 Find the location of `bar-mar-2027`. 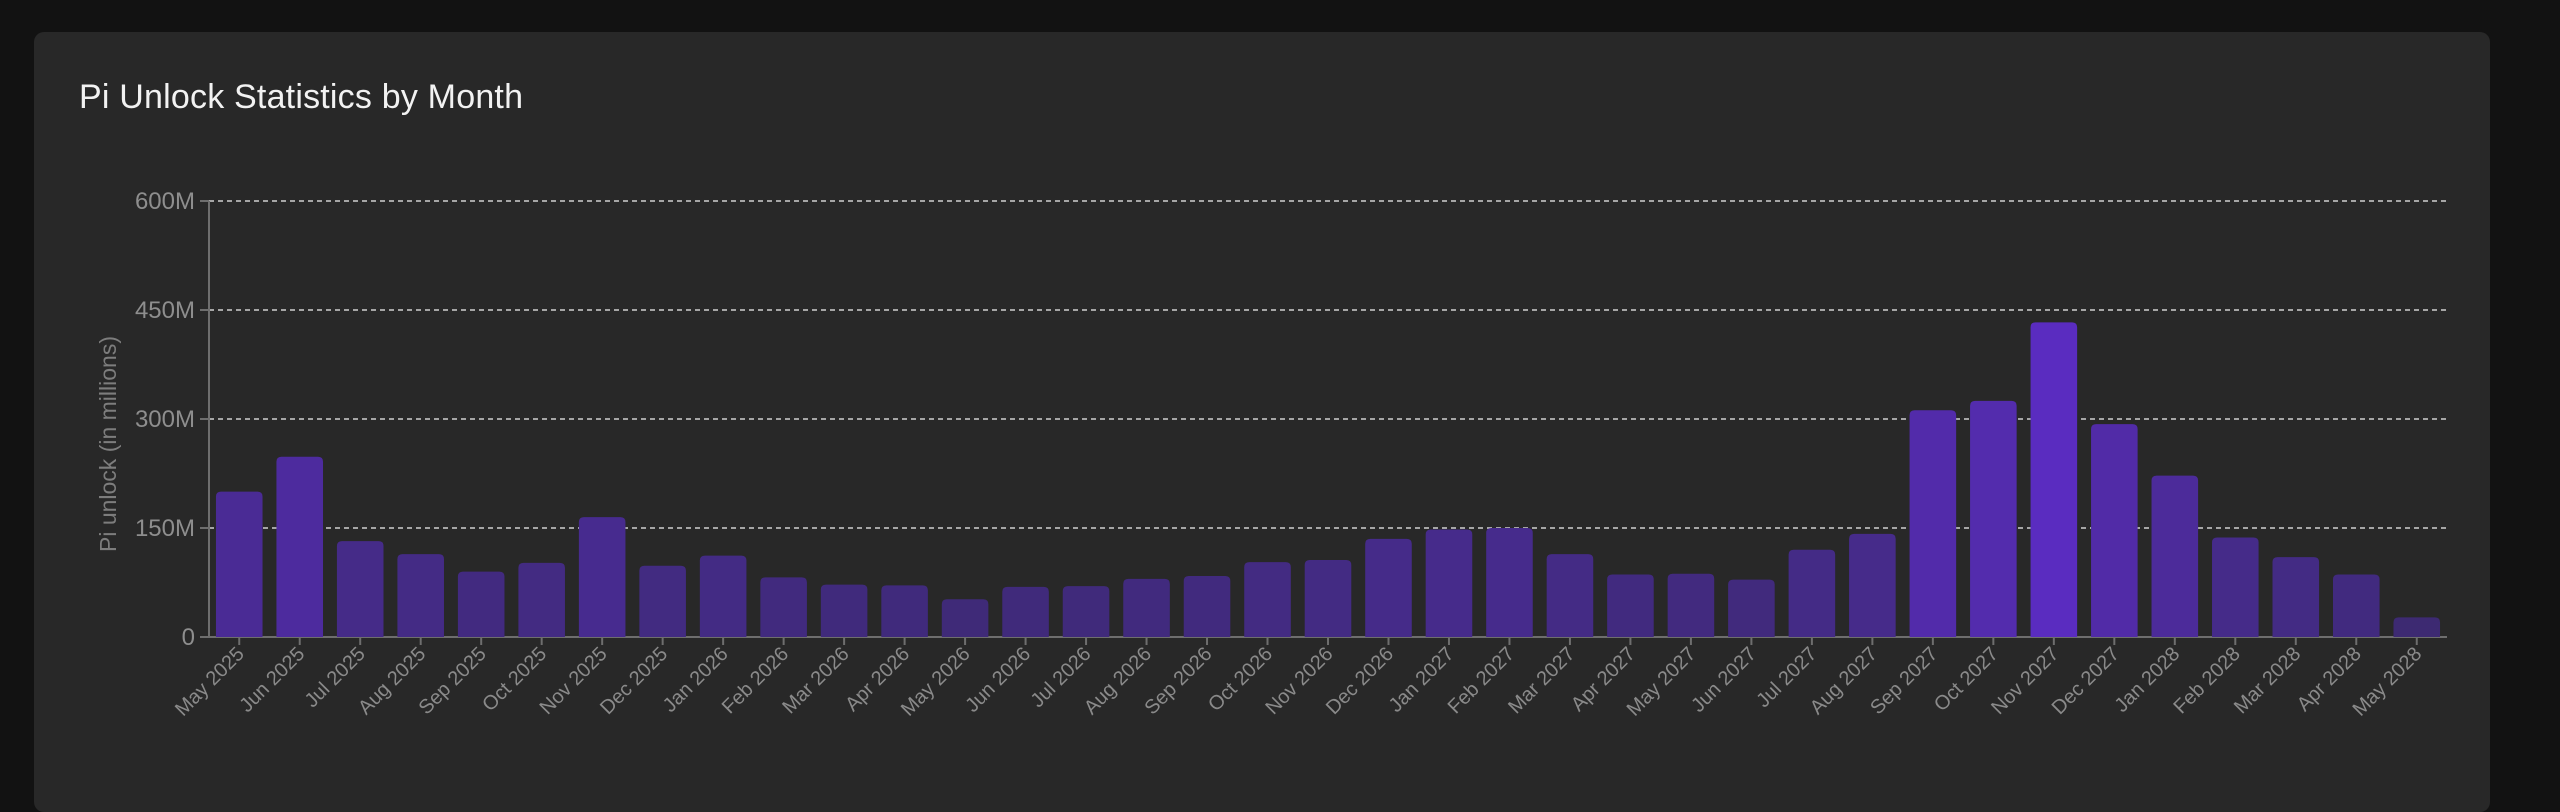

bar-mar-2027 is located at coordinates (1570, 595).